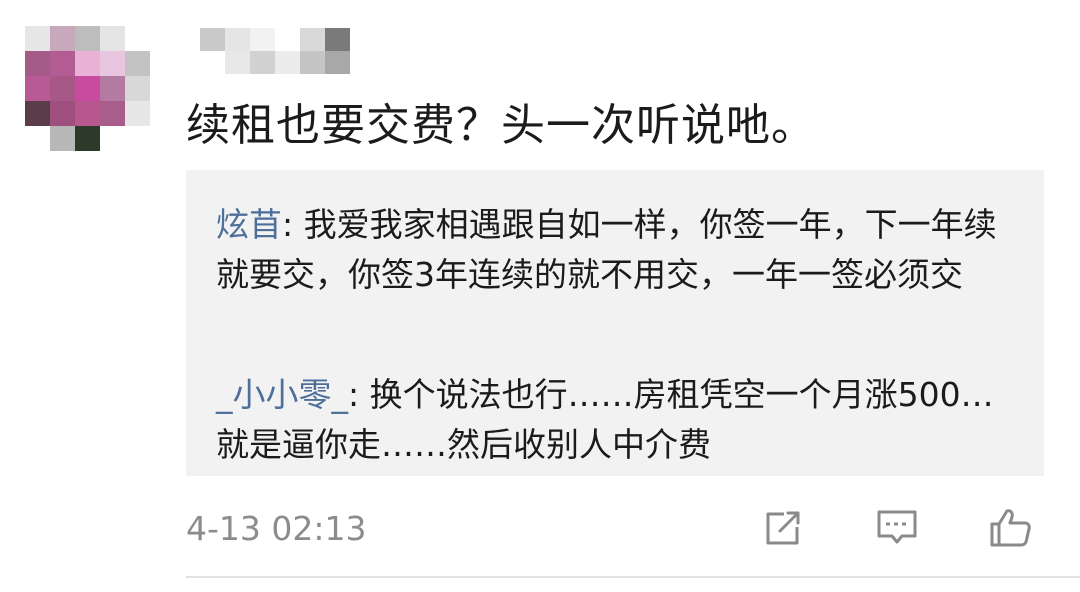  I want to click on divider, so click(633, 577).